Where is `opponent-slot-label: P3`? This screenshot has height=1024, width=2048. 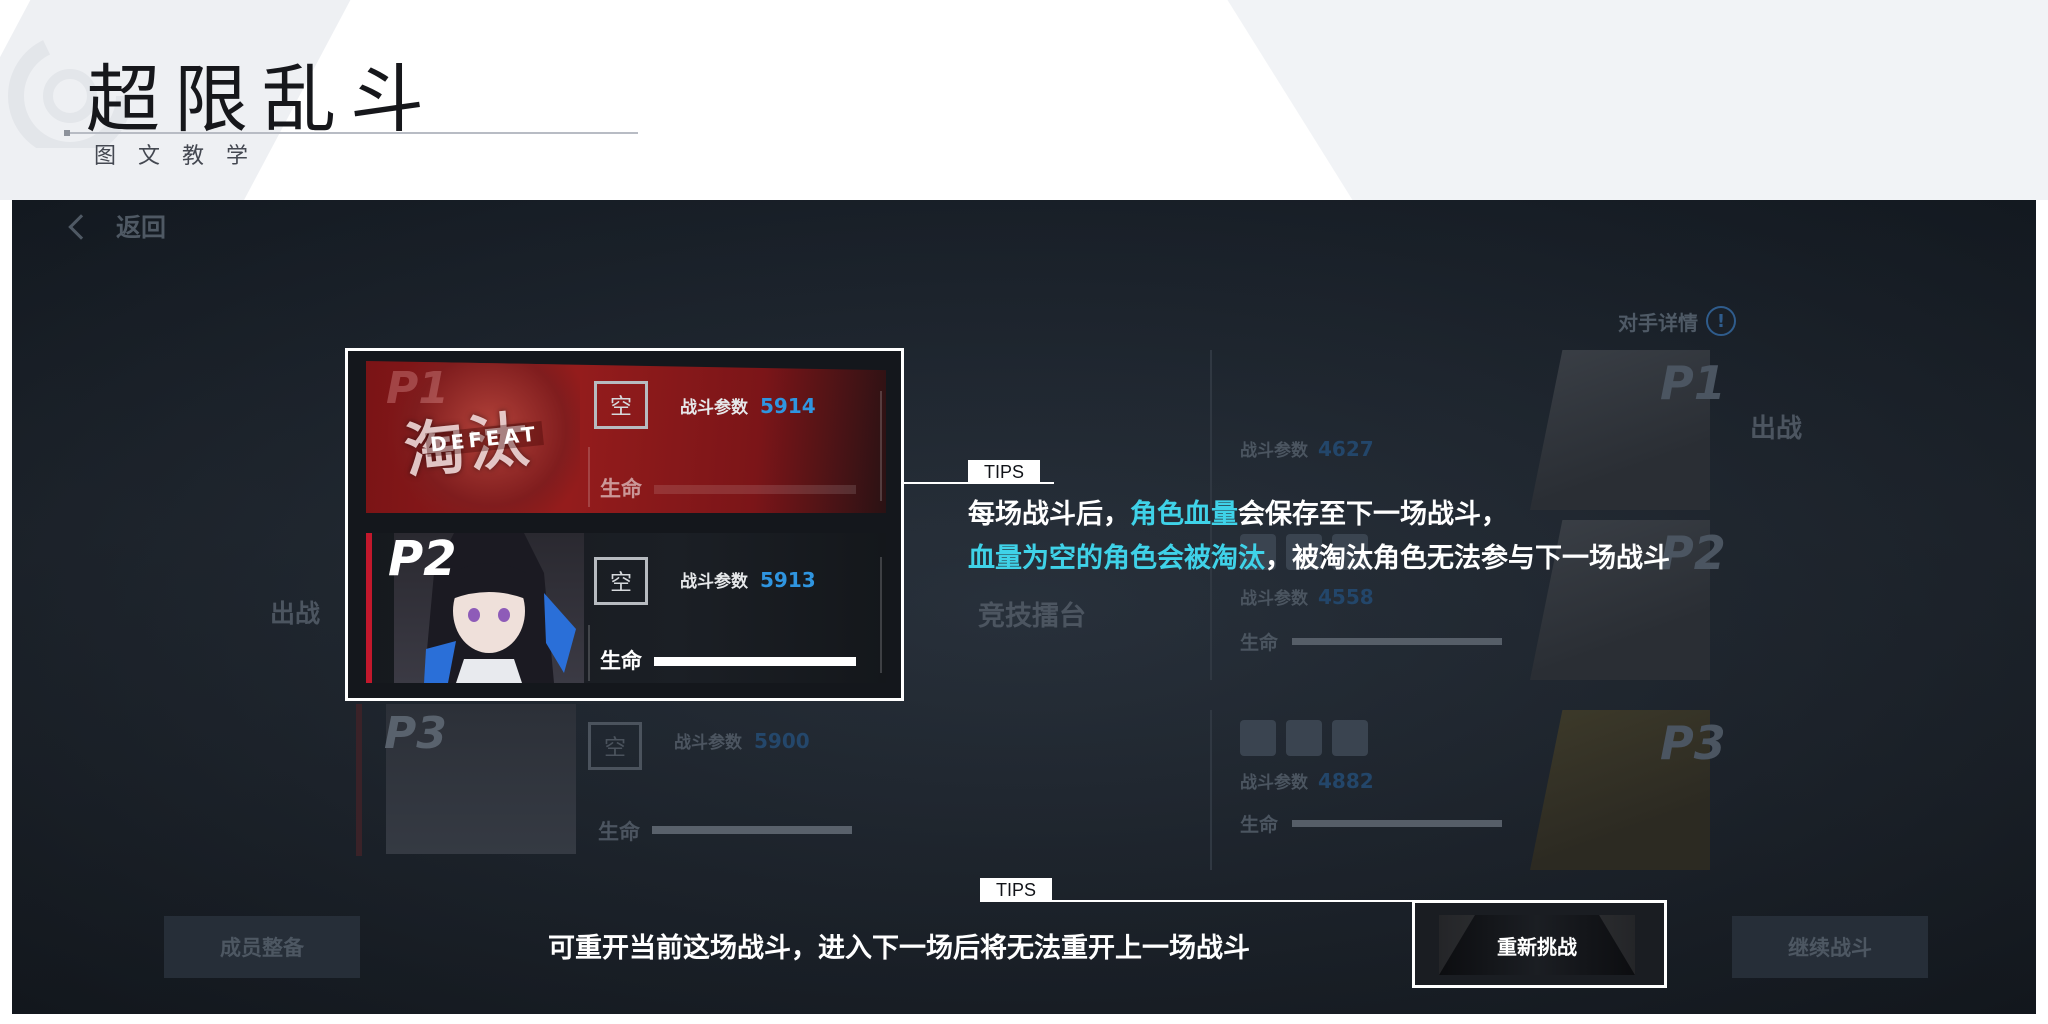
opponent-slot-label: P3 is located at coordinates (1693, 743).